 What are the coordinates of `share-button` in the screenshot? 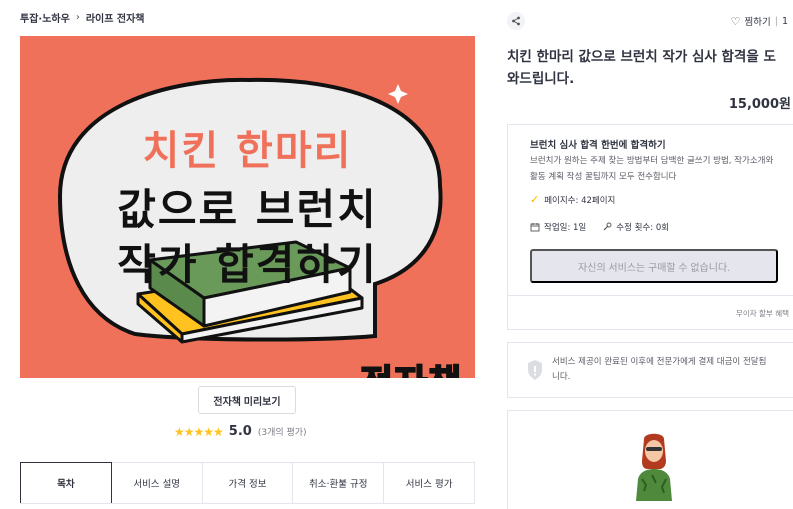 It's located at (516, 21).